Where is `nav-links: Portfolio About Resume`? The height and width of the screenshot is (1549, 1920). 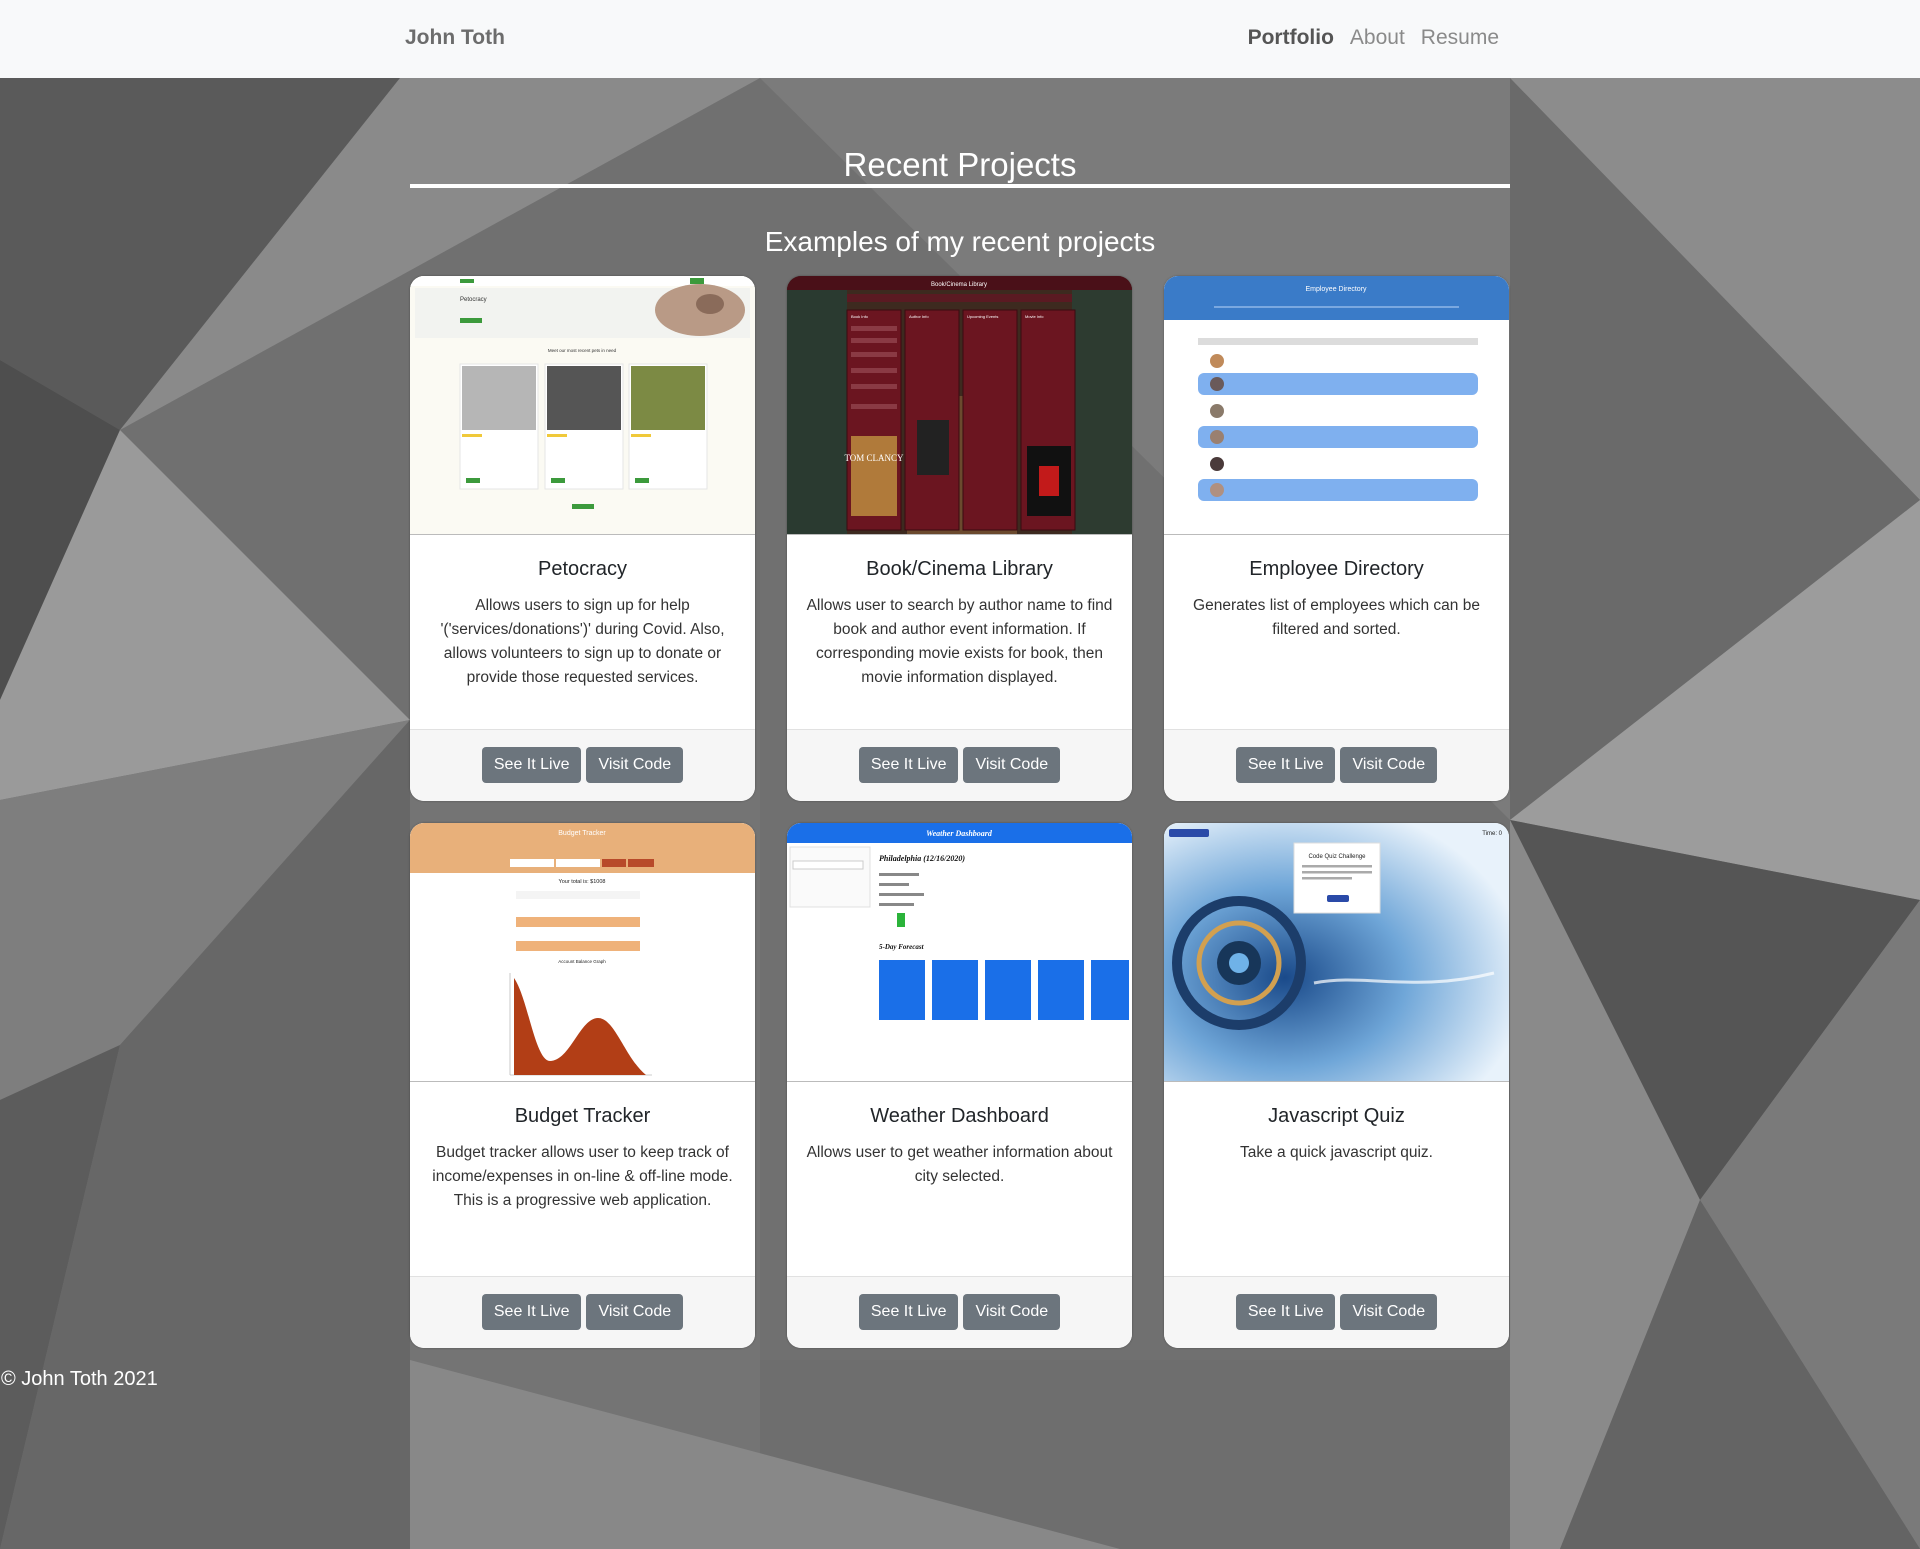 nav-links: Portfolio About Resume is located at coordinates (1373, 38).